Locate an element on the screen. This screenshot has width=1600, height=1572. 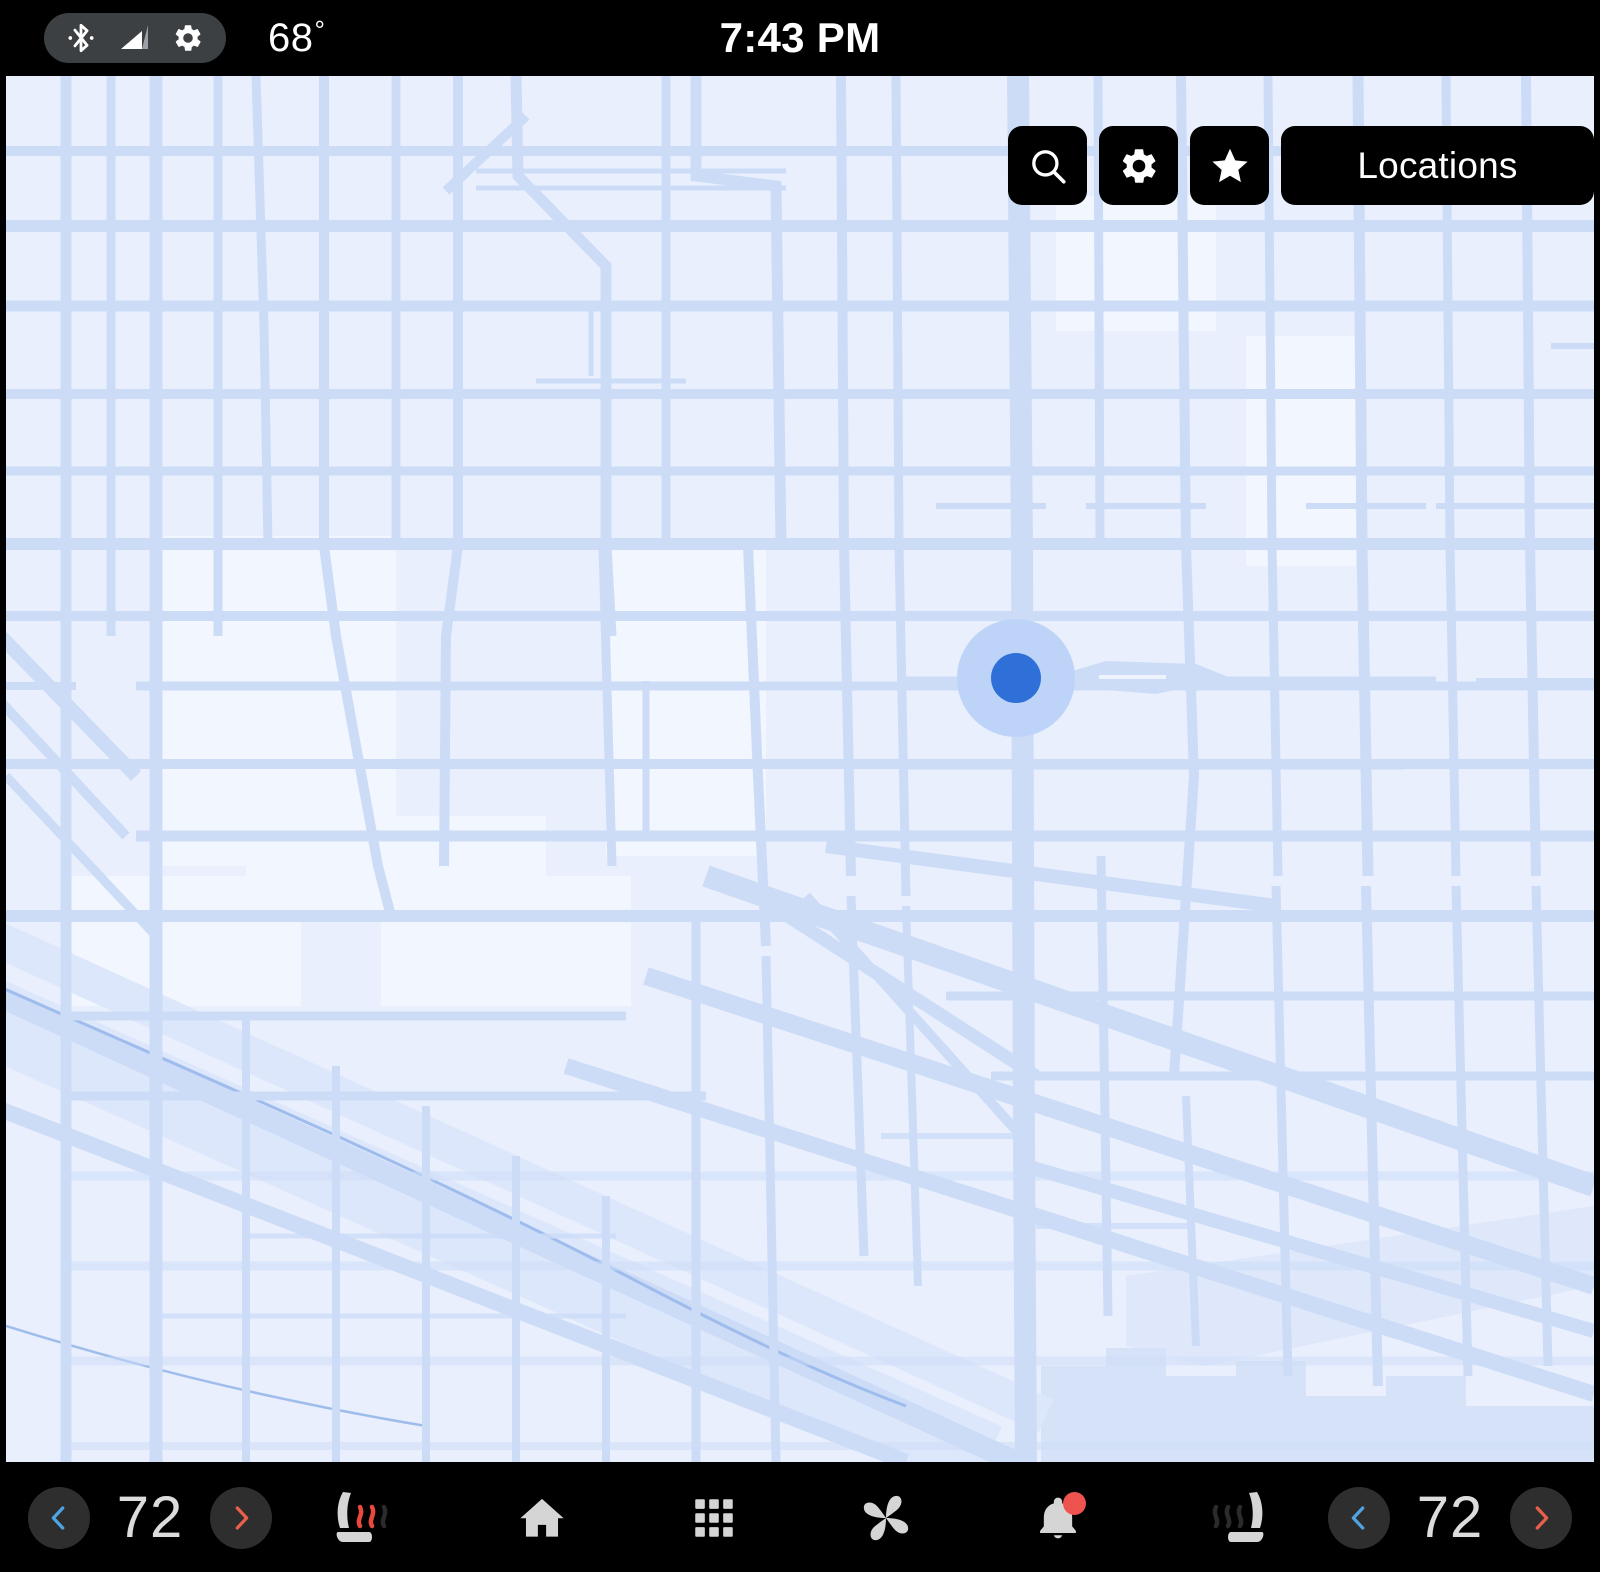
passenger-temp-decrease-button is located at coordinates (1359, 1517).